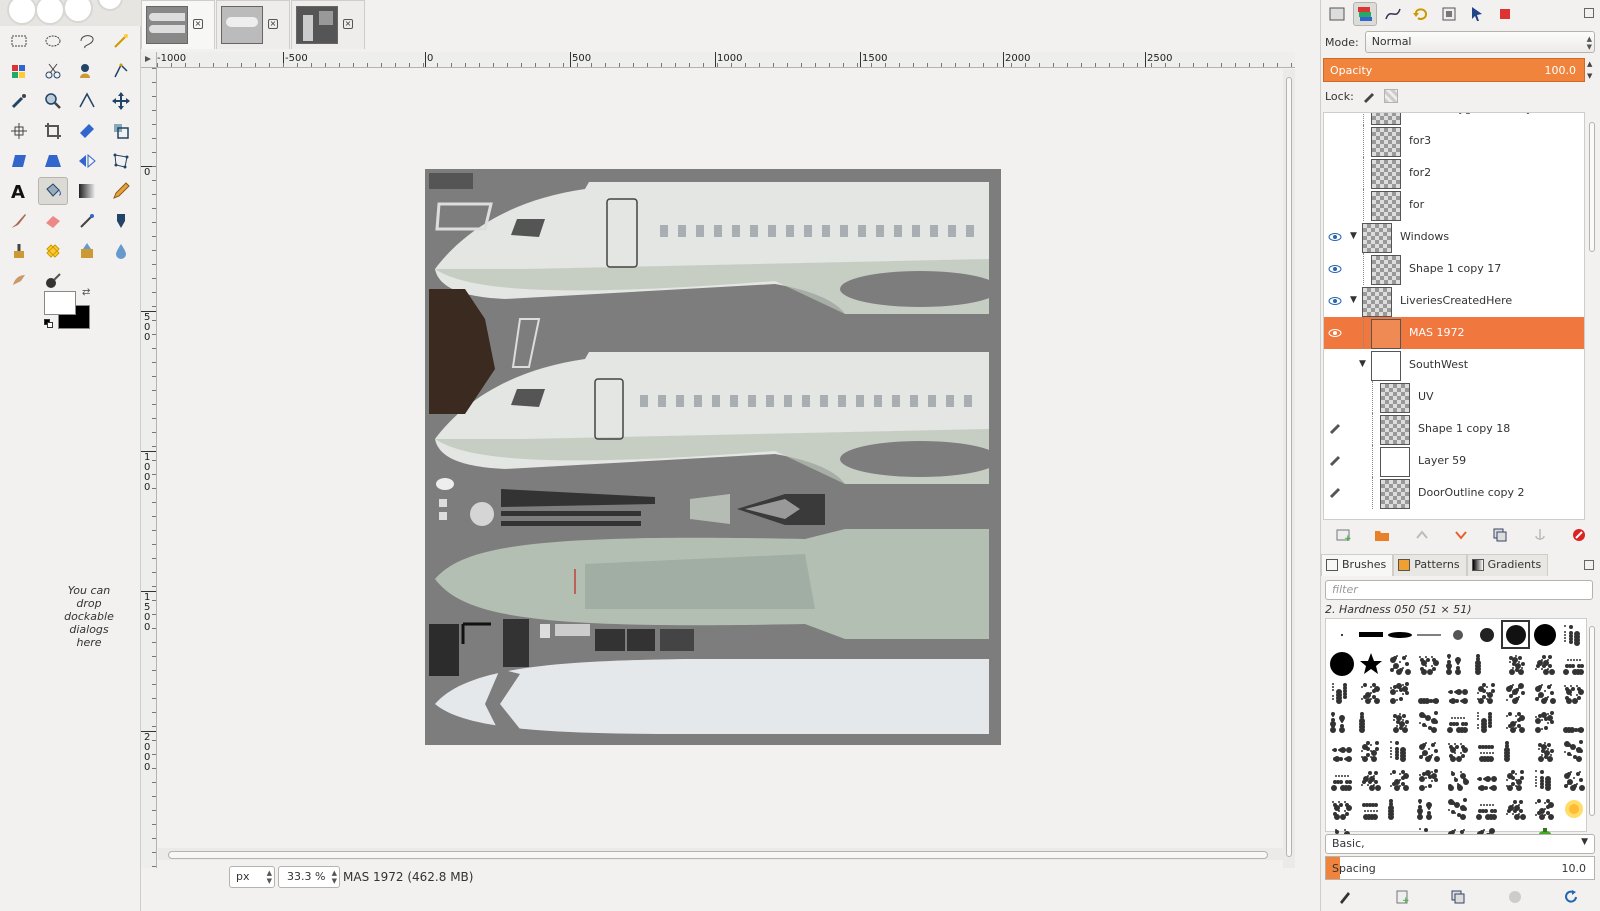  What do you see at coordinates (309, 877) in the screenshot?
I see `zoom-field: 33.3 % ▲ ▼` at bounding box center [309, 877].